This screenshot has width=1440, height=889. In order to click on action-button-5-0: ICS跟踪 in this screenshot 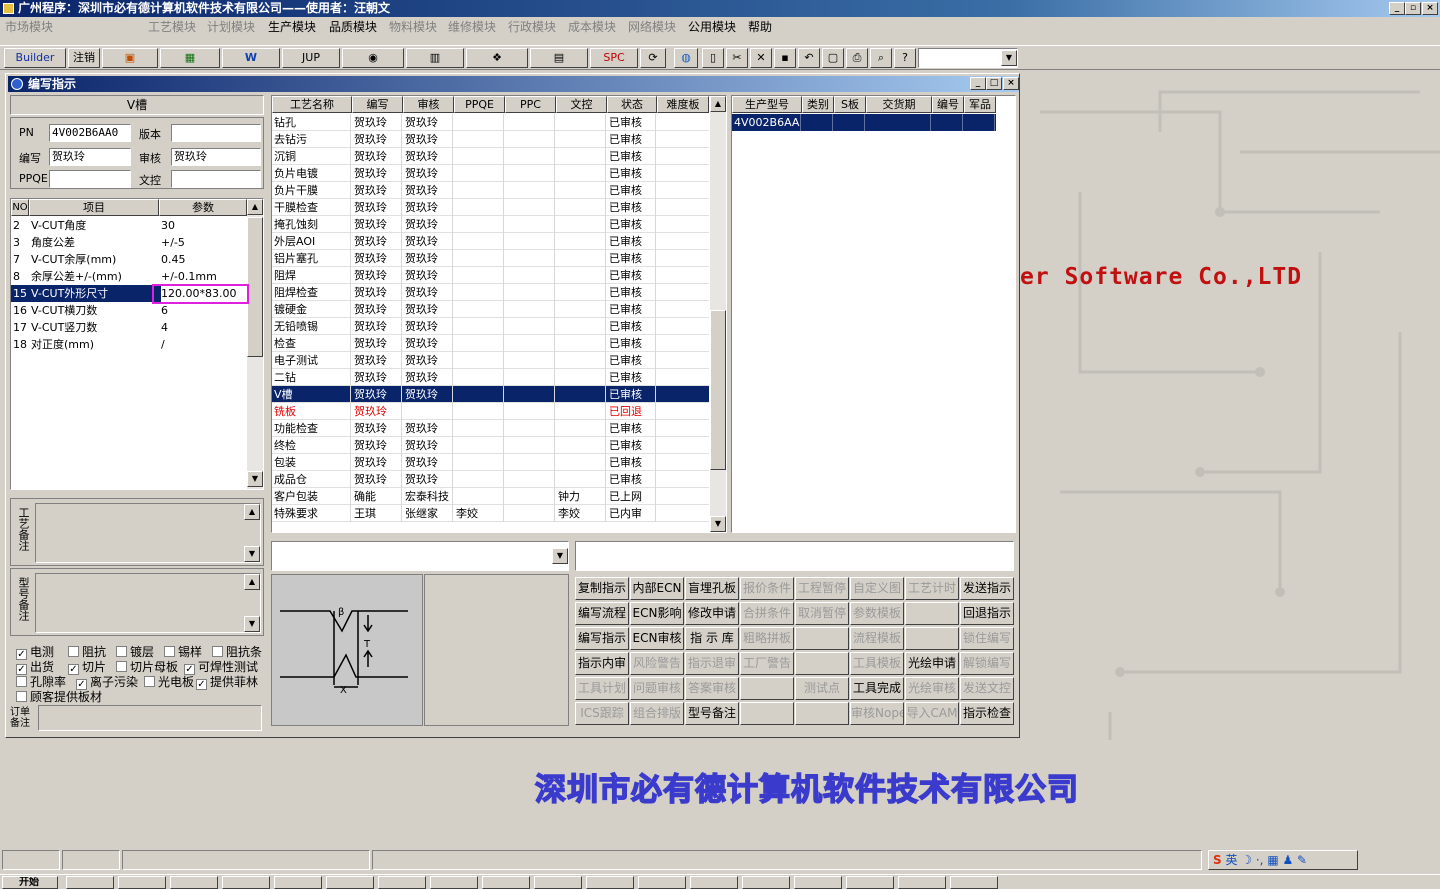, I will do `click(602, 713)`.